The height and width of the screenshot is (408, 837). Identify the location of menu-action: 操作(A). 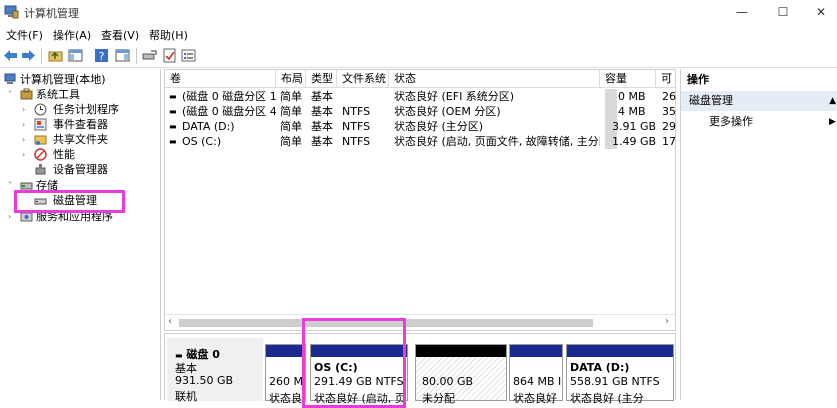
(72, 35).